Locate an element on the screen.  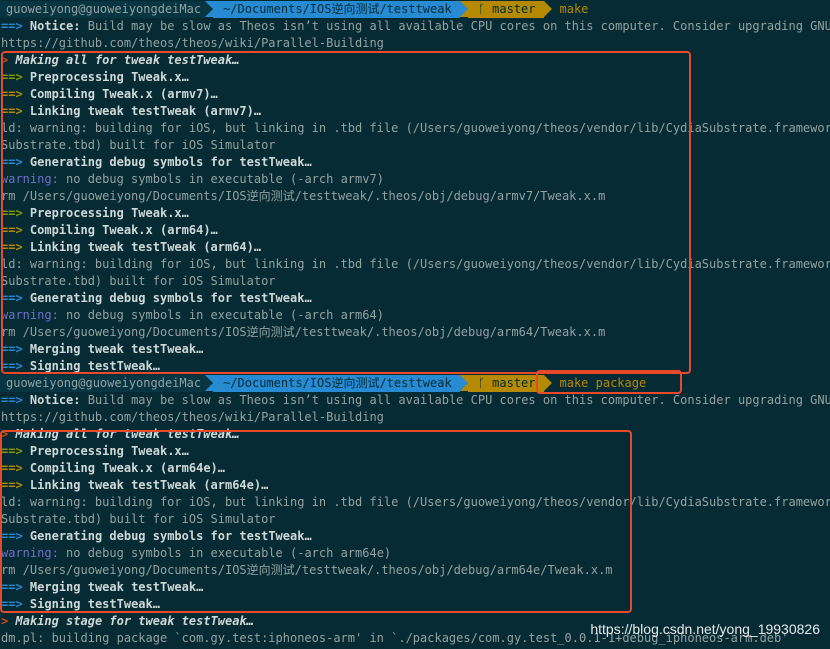
watermark: https://blog.csdn.net/yong_19930826 is located at coordinates (705, 629).